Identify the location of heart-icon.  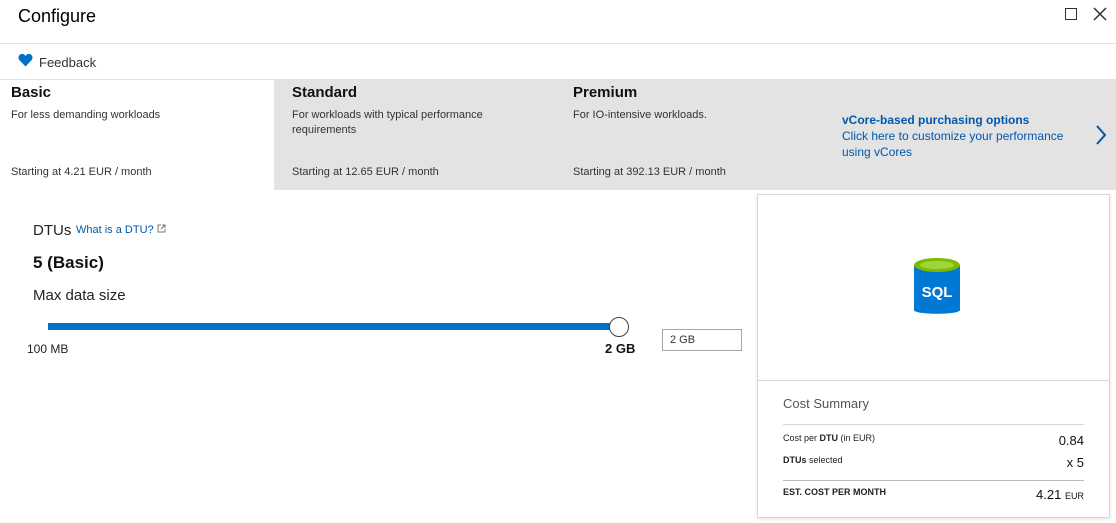
(25, 62).